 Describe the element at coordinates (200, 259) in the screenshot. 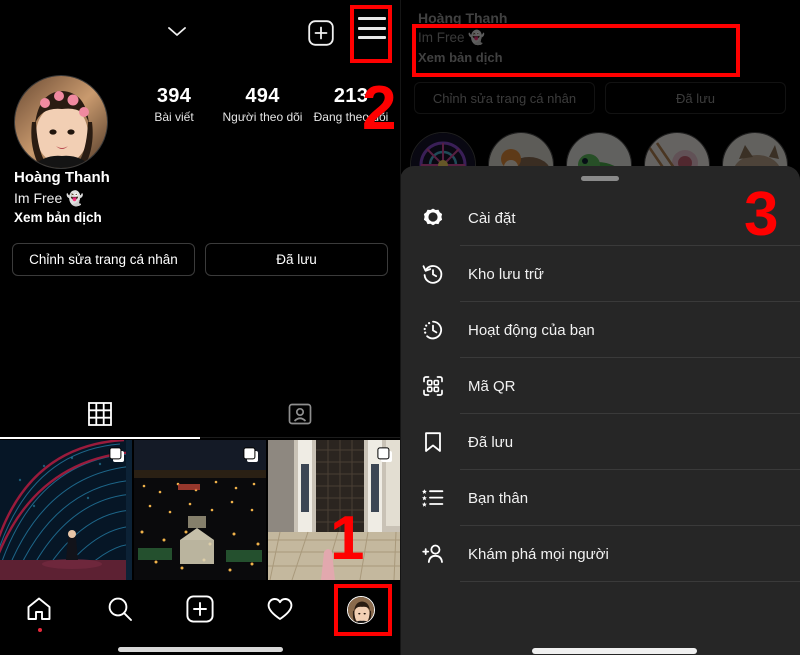

I see `profile-action-buttons: Chỉnh sửa trang cá nhân Đã lưu` at that location.